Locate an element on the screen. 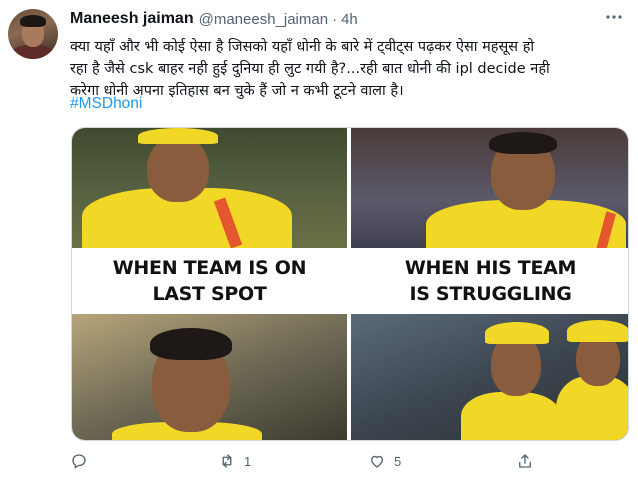 The height and width of the screenshot is (482, 638). caption-line: IS STRUGGLING is located at coordinates (490, 294).